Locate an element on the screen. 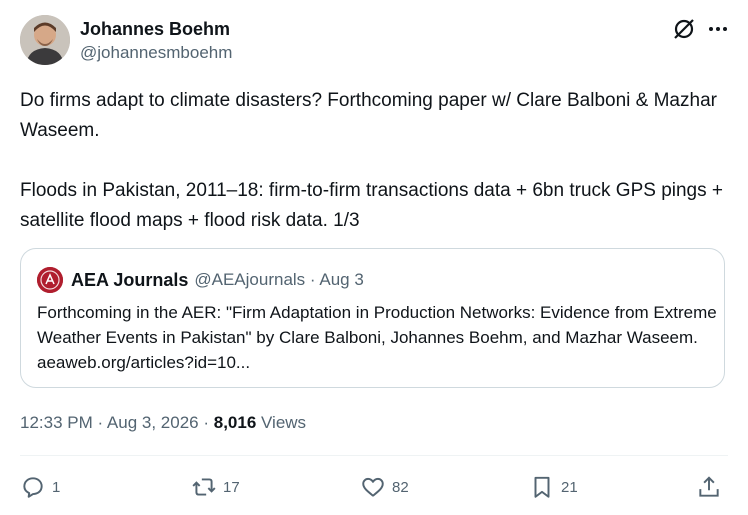 The height and width of the screenshot is (515, 748). tweet-meta: 12:33 PM · Aug 3, 2026 · 8,016 Views is located at coordinates (163, 423).